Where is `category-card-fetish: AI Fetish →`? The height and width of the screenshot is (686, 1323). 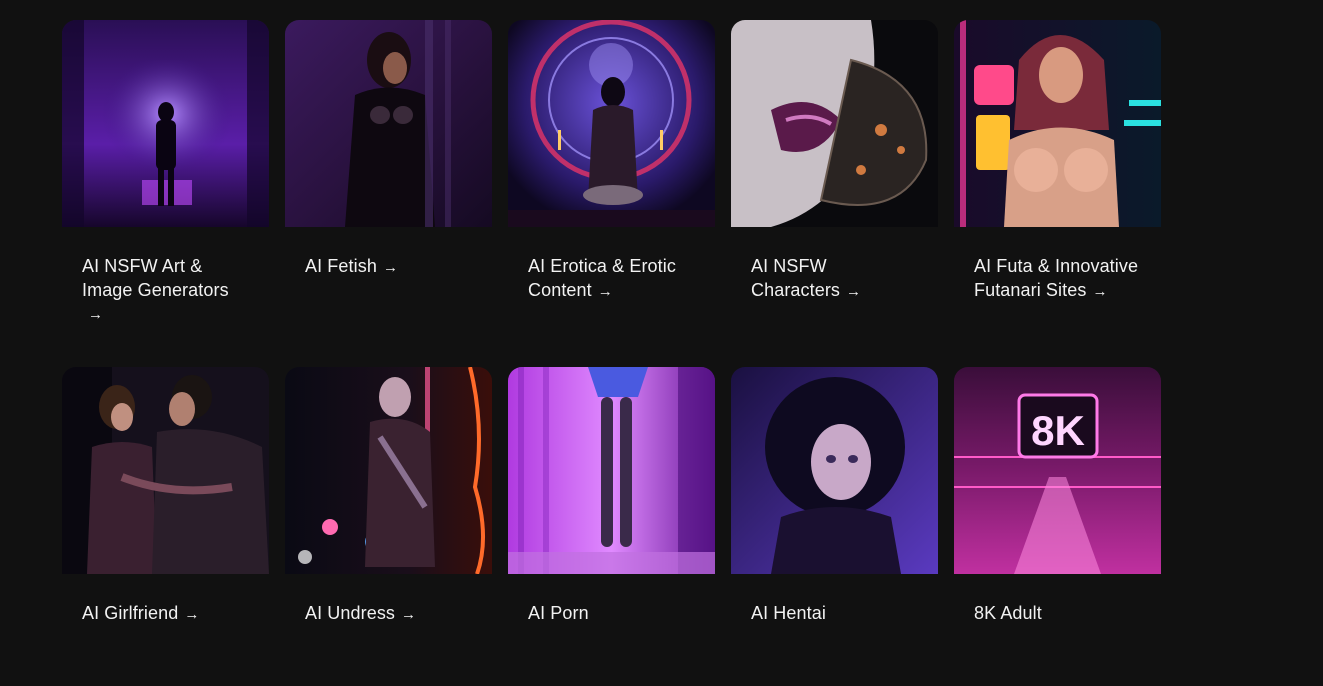
category-card-fetish: AI Fetish → is located at coordinates (388, 193).